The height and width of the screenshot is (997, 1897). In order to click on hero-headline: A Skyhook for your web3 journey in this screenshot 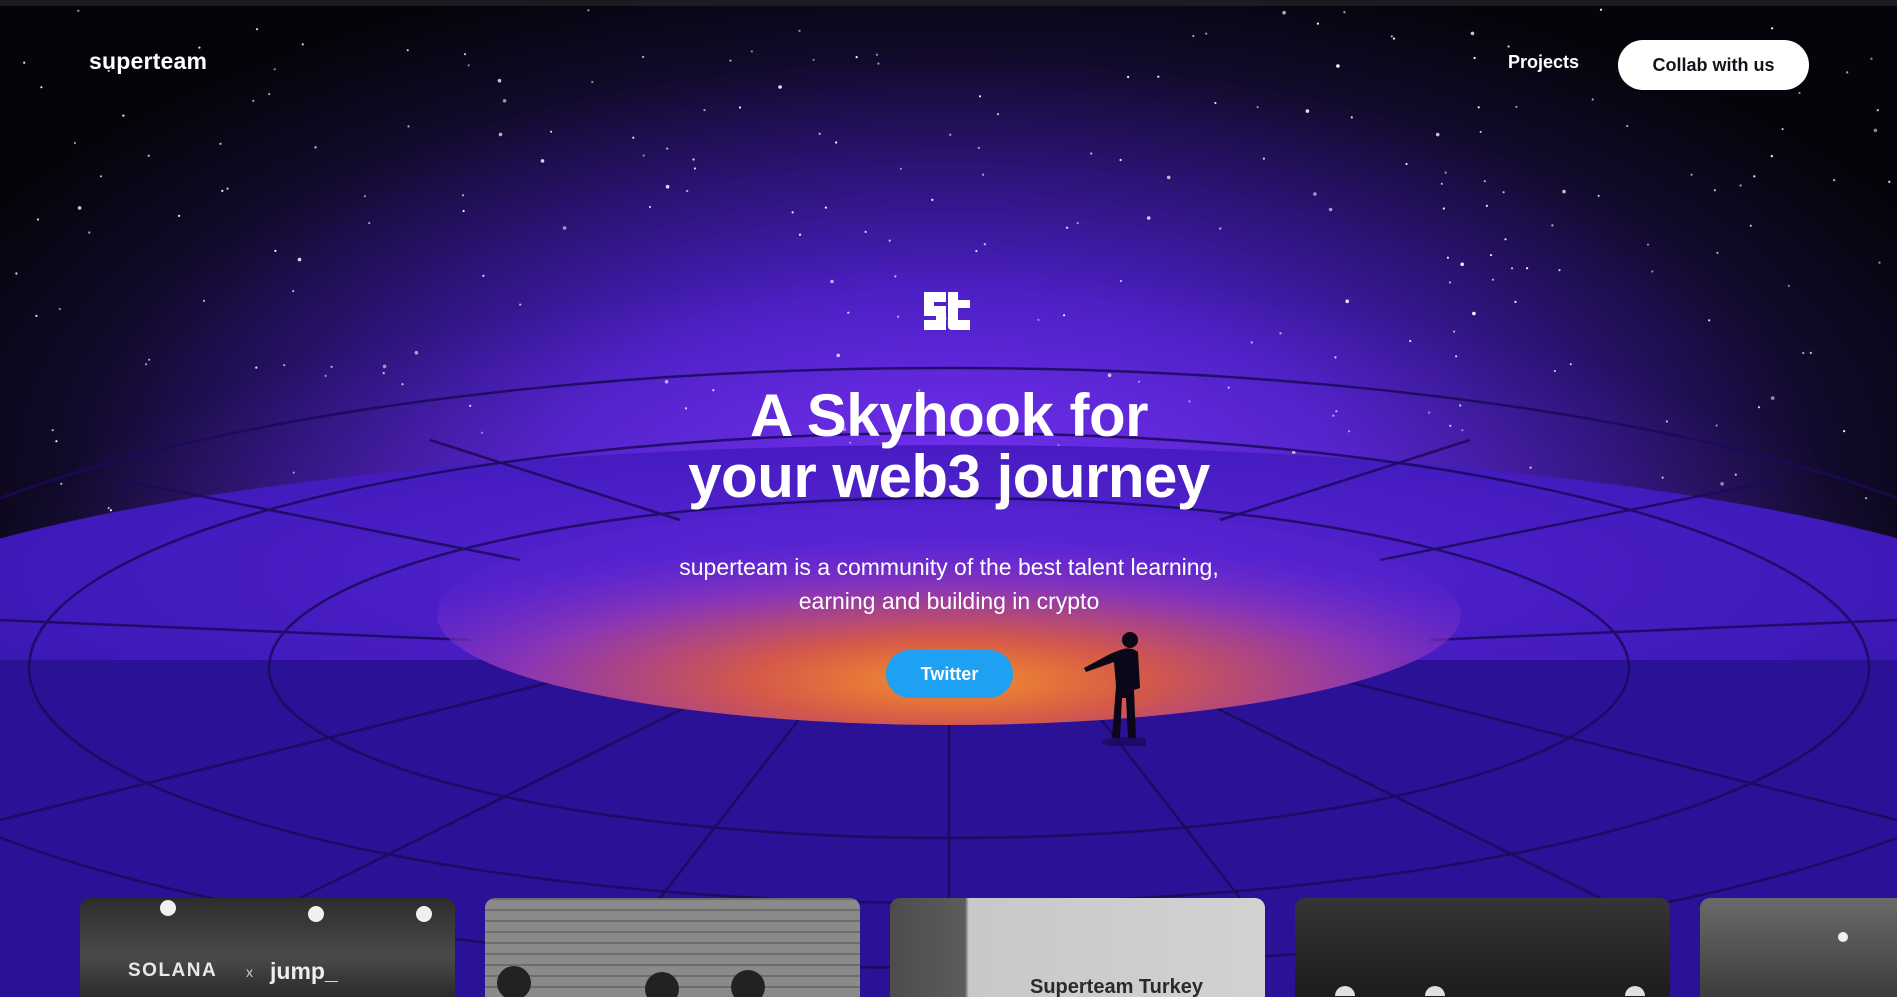, I will do `click(949, 446)`.